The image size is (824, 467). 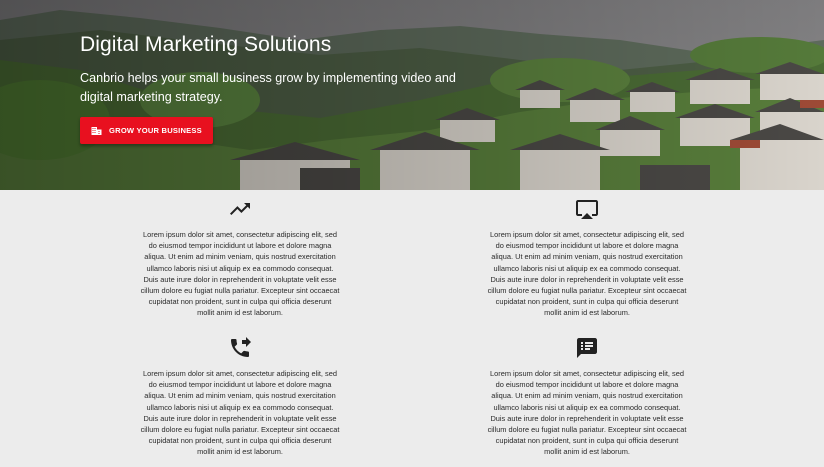 I want to click on grow-your-business-button: GROW YOUR BUSINESS, so click(x=146, y=130).